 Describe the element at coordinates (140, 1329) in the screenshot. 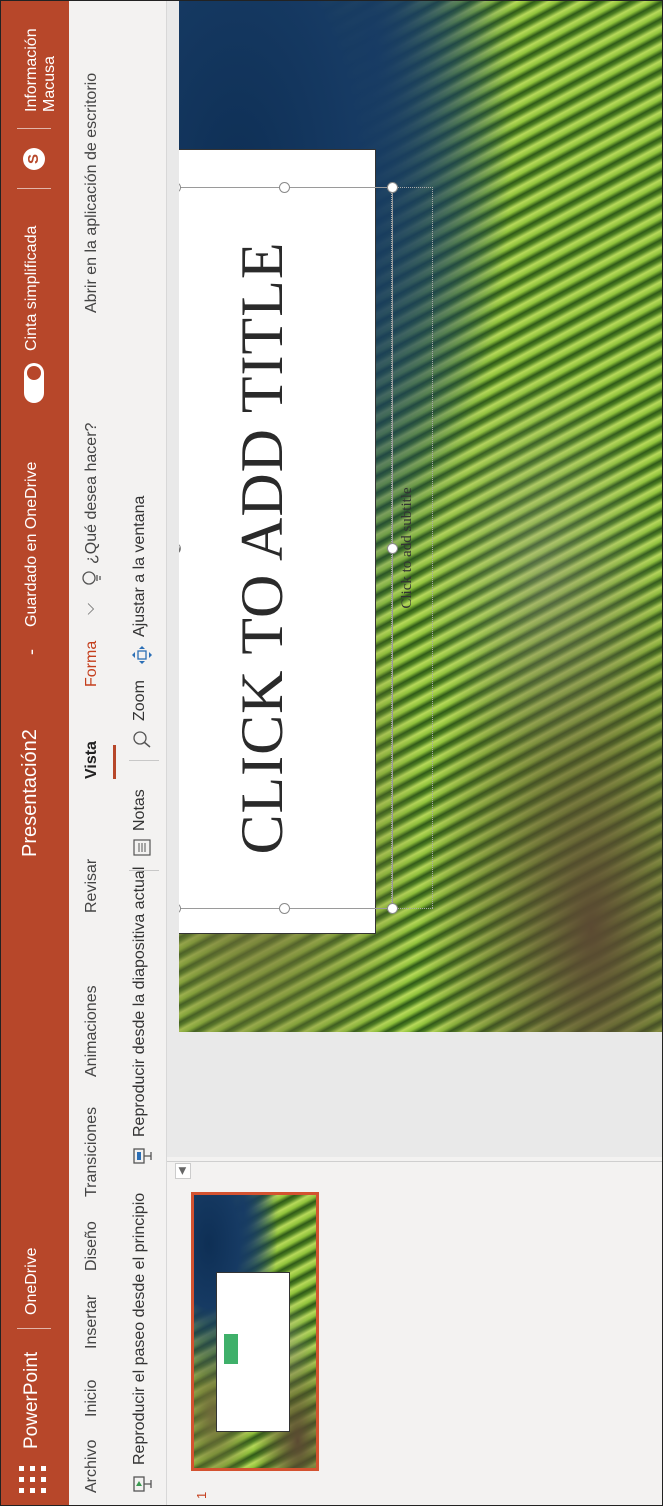

I see `play-walkthrough-button: Reproducir el paseo desde el principio` at that location.